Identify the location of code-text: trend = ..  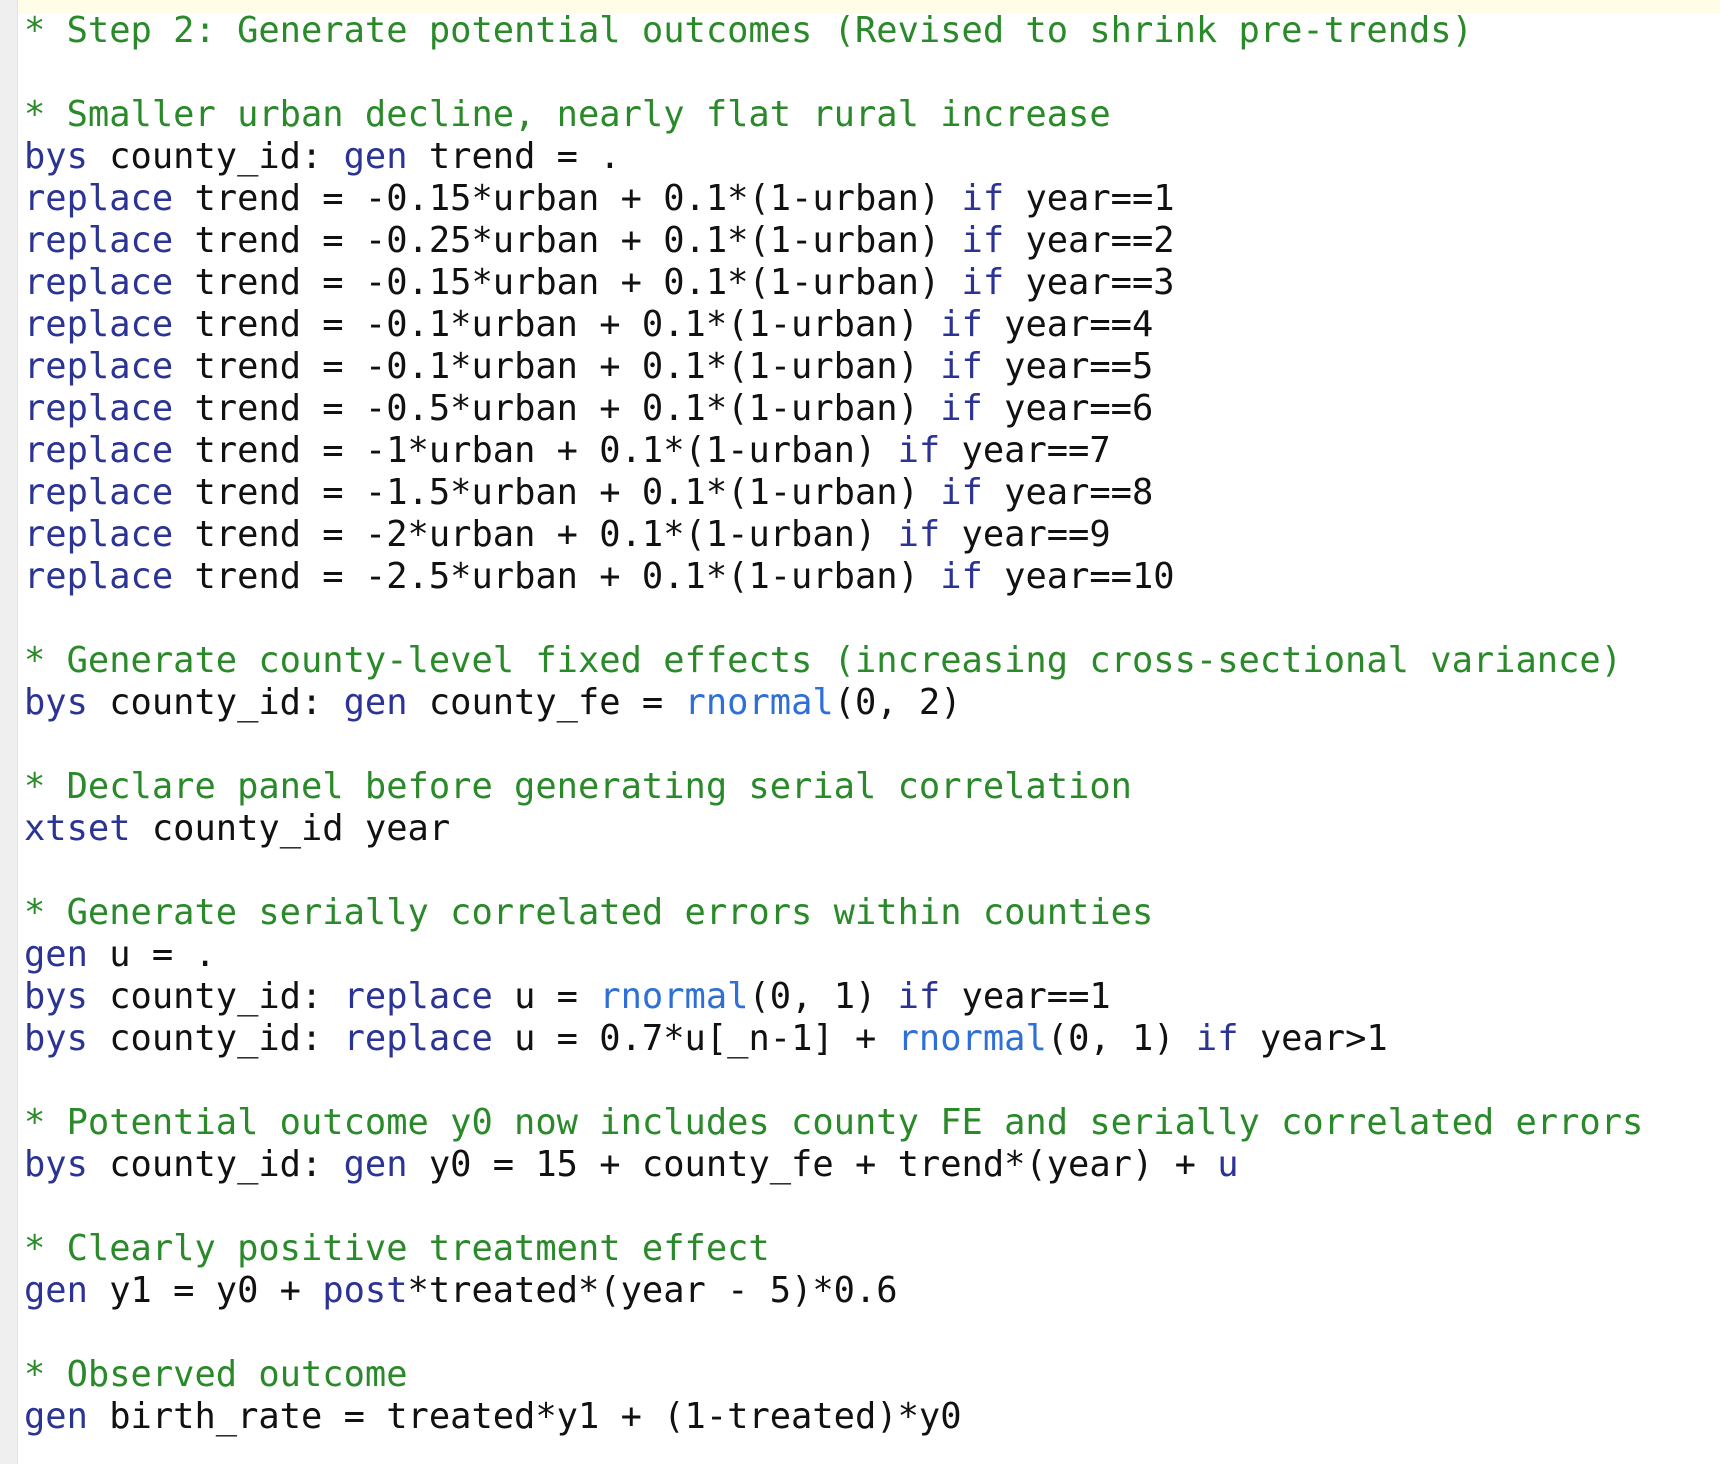
(514, 156).